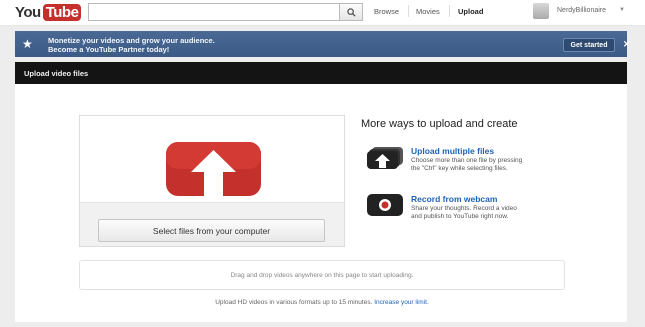  I want to click on search-icon, so click(351, 12).